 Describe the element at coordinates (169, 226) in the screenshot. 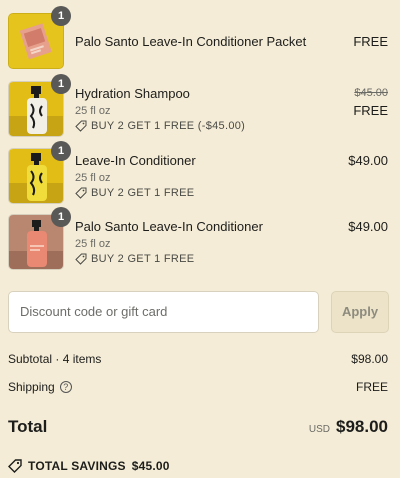

I see `product-name: Palo Santo Leave-In Conditioner` at that location.